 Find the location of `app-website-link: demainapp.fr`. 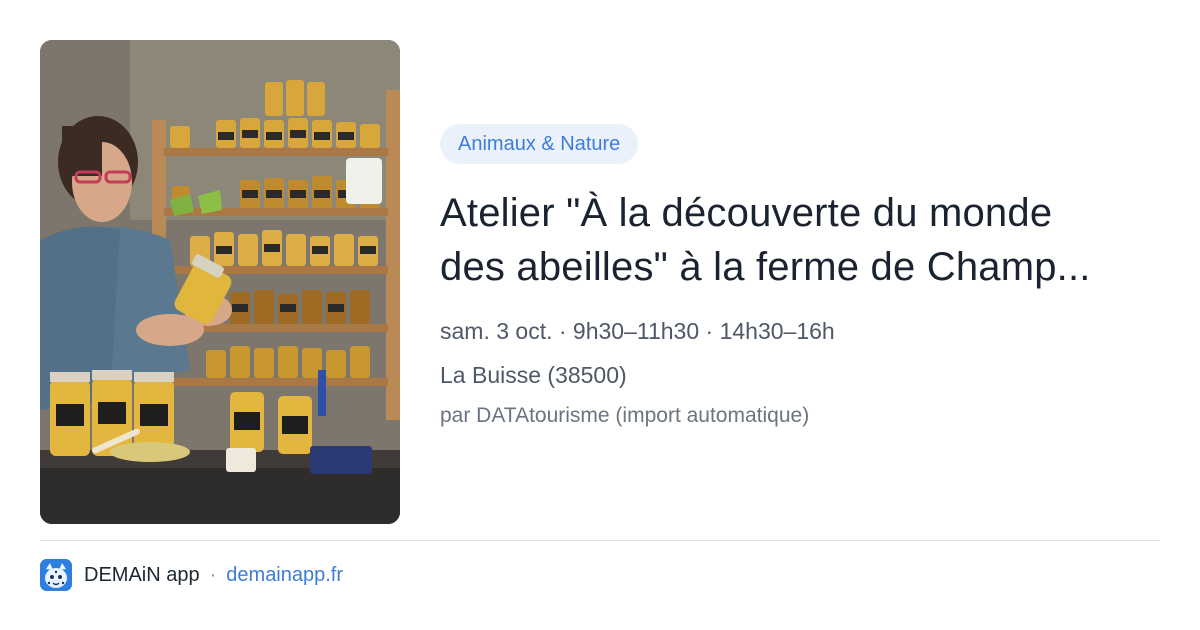

app-website-link: demainapp.fr is located at coordinates (284, 575).